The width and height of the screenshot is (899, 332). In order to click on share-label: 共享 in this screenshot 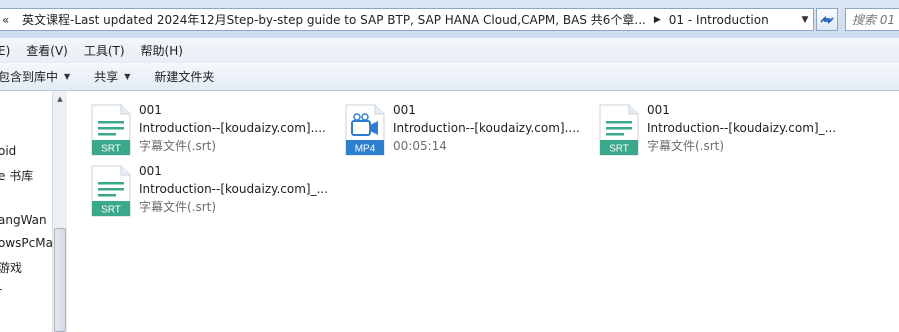, I will do `click(106, 77)`.